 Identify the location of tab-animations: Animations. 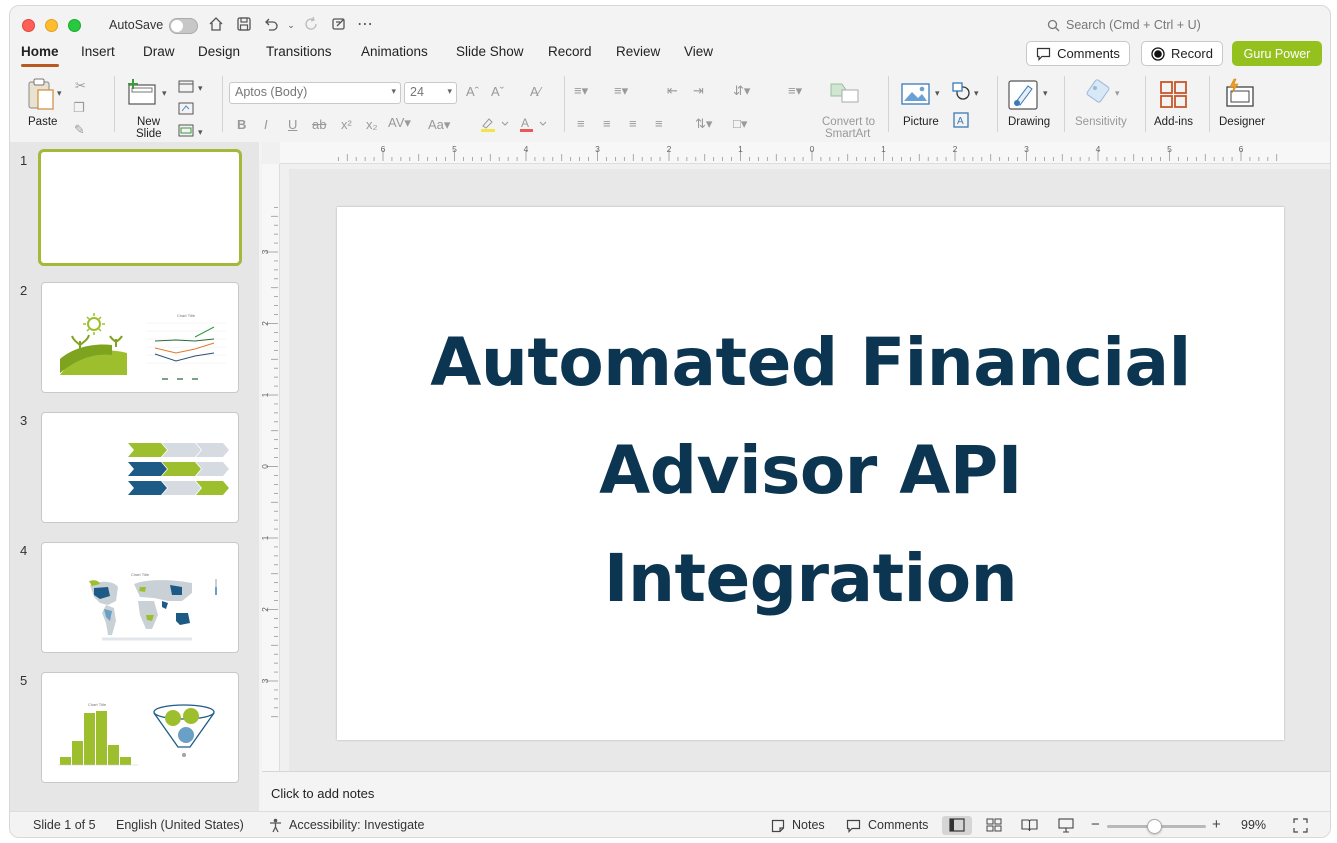
(394, 57).